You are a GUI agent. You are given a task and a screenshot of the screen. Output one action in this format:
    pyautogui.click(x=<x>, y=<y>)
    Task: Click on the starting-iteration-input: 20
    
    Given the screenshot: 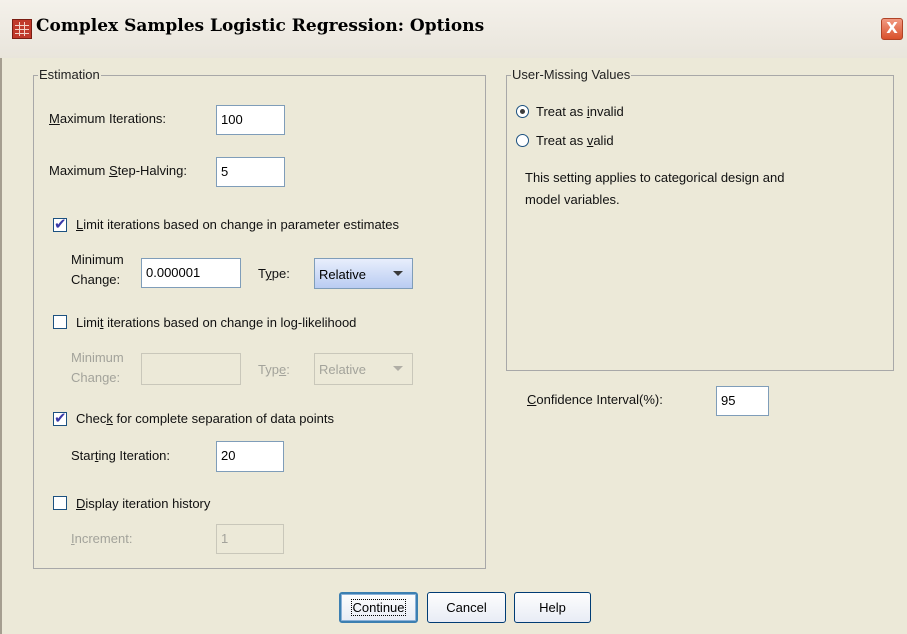 What is the action you would take?
    pyautogui.click(x=250, y=456)
    